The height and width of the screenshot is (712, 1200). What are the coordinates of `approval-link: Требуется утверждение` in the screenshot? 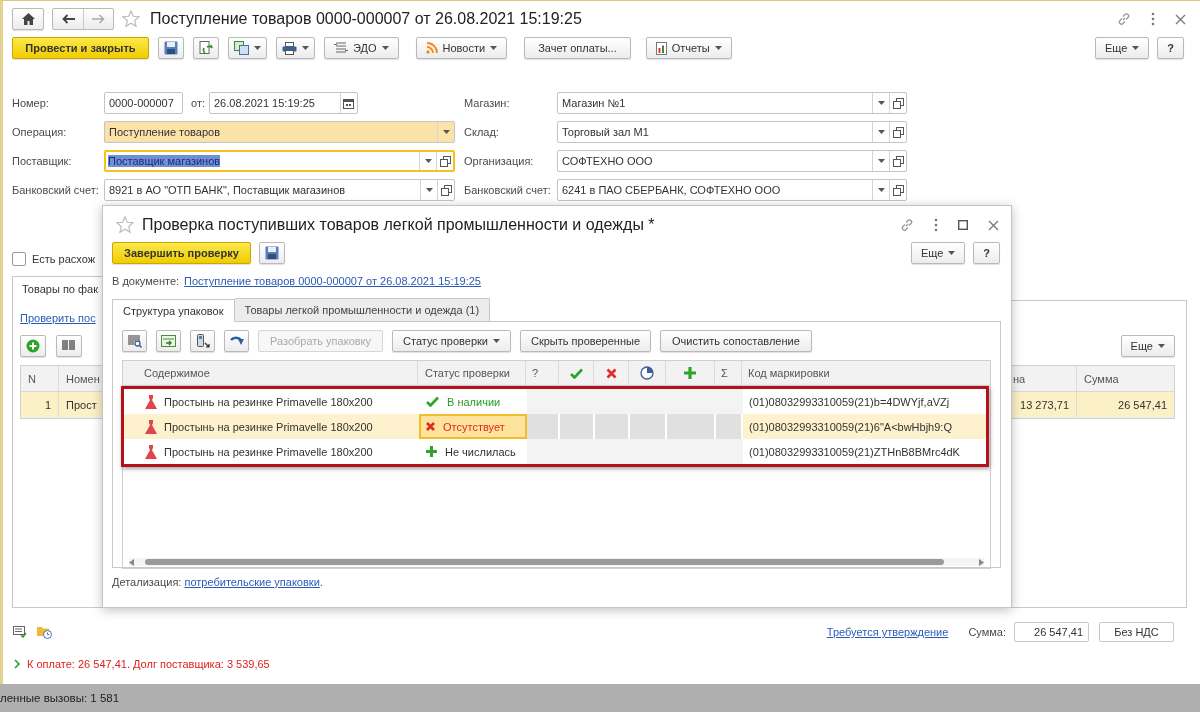 It's located at (887, 632).